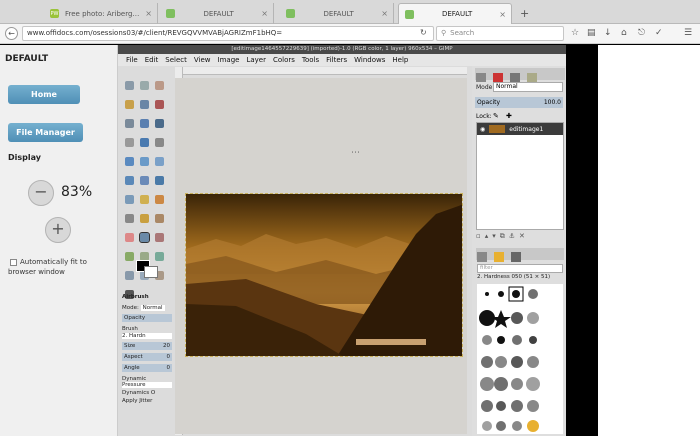  I want to click on scale-tool-icon, so click(159, 161).